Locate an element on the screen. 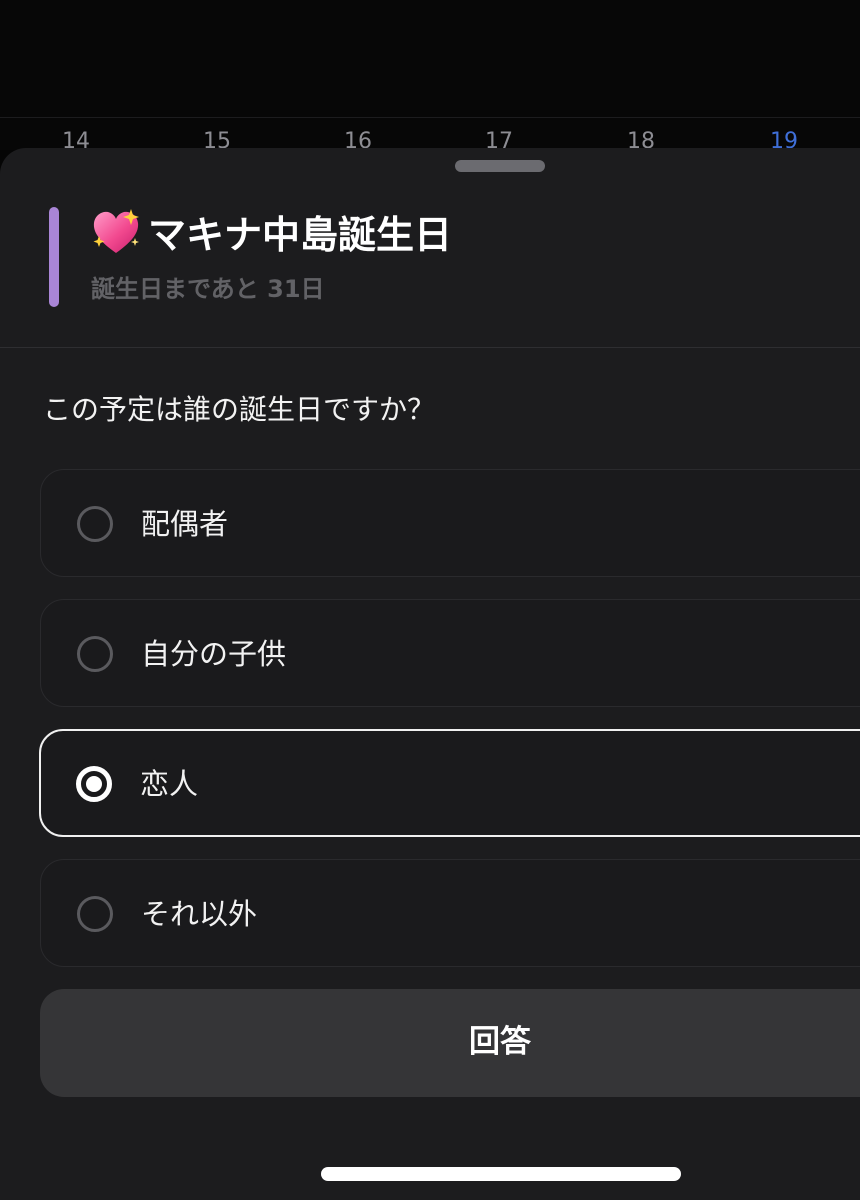 The image size is (860, 1200). option-label: 恋人 is located at coordinates (169, 784).